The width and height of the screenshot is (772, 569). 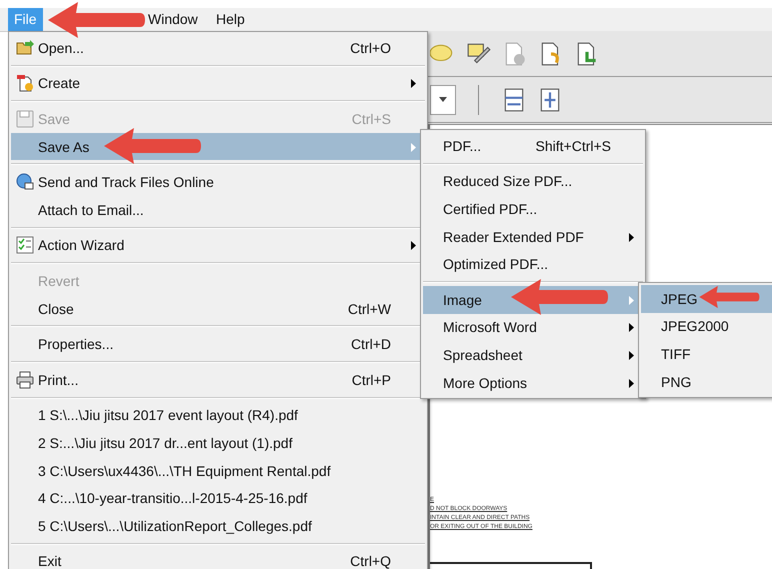 What do you see at coordinates (25, 83) in the screenshot?
I see `create-document-icon` at bounding box center [25, 83].